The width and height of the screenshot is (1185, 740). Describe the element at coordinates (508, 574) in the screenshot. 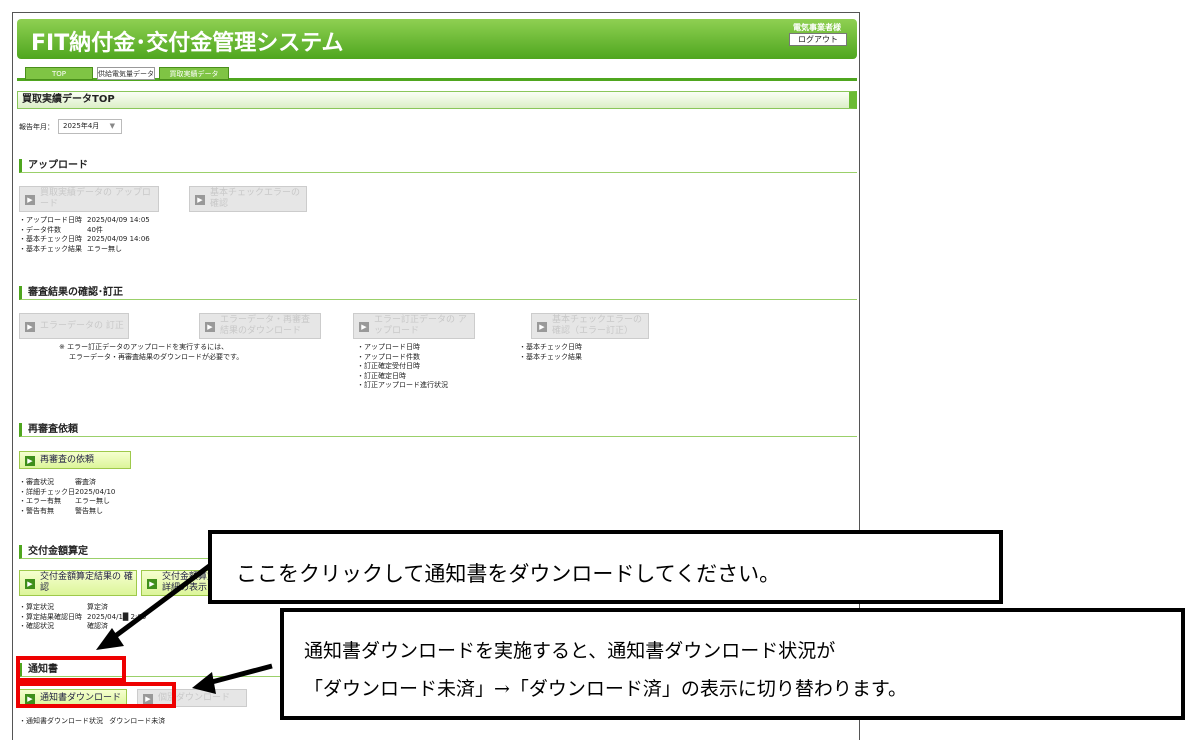

I see `callout-text: ここをクリックして通知書をダウンロードしてください。` at that location.